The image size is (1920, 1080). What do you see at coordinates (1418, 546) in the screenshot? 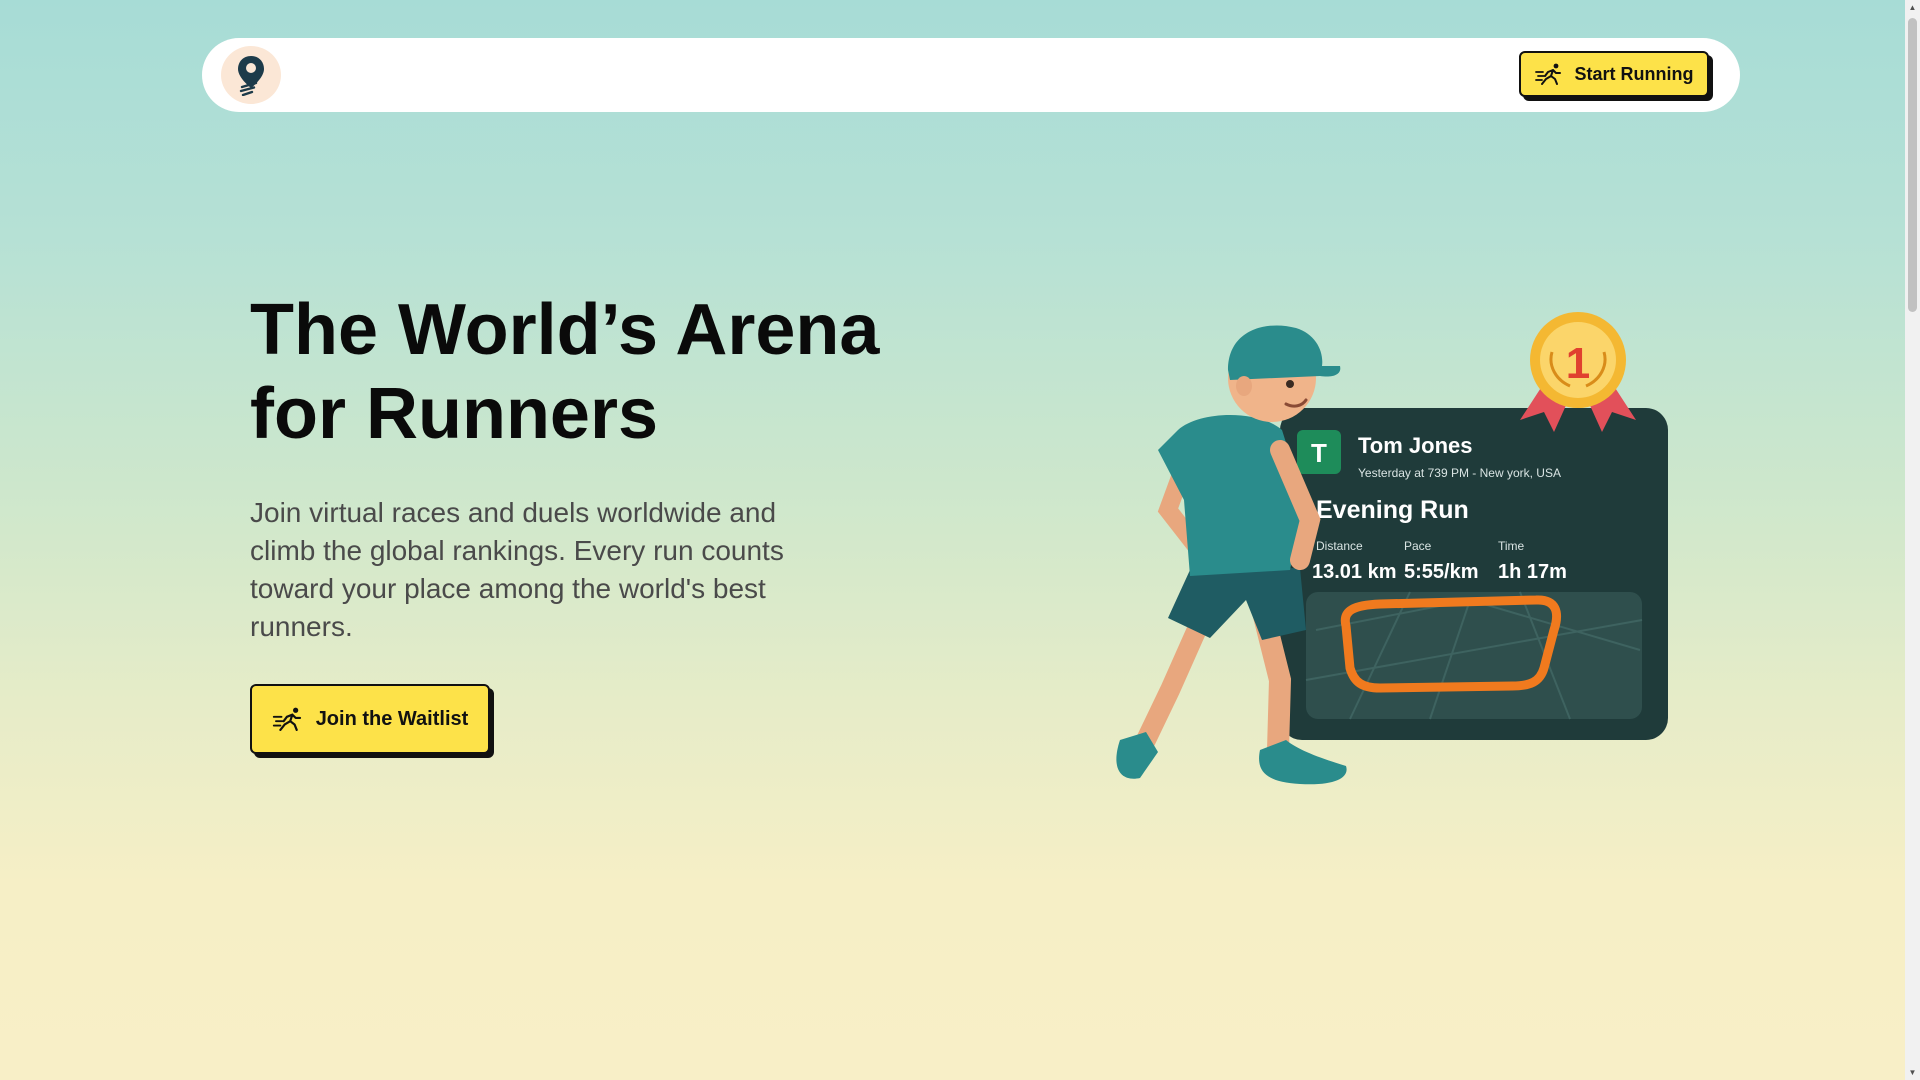
I see `stat-pace-label: Pace` at bounding box center [1418, 546].